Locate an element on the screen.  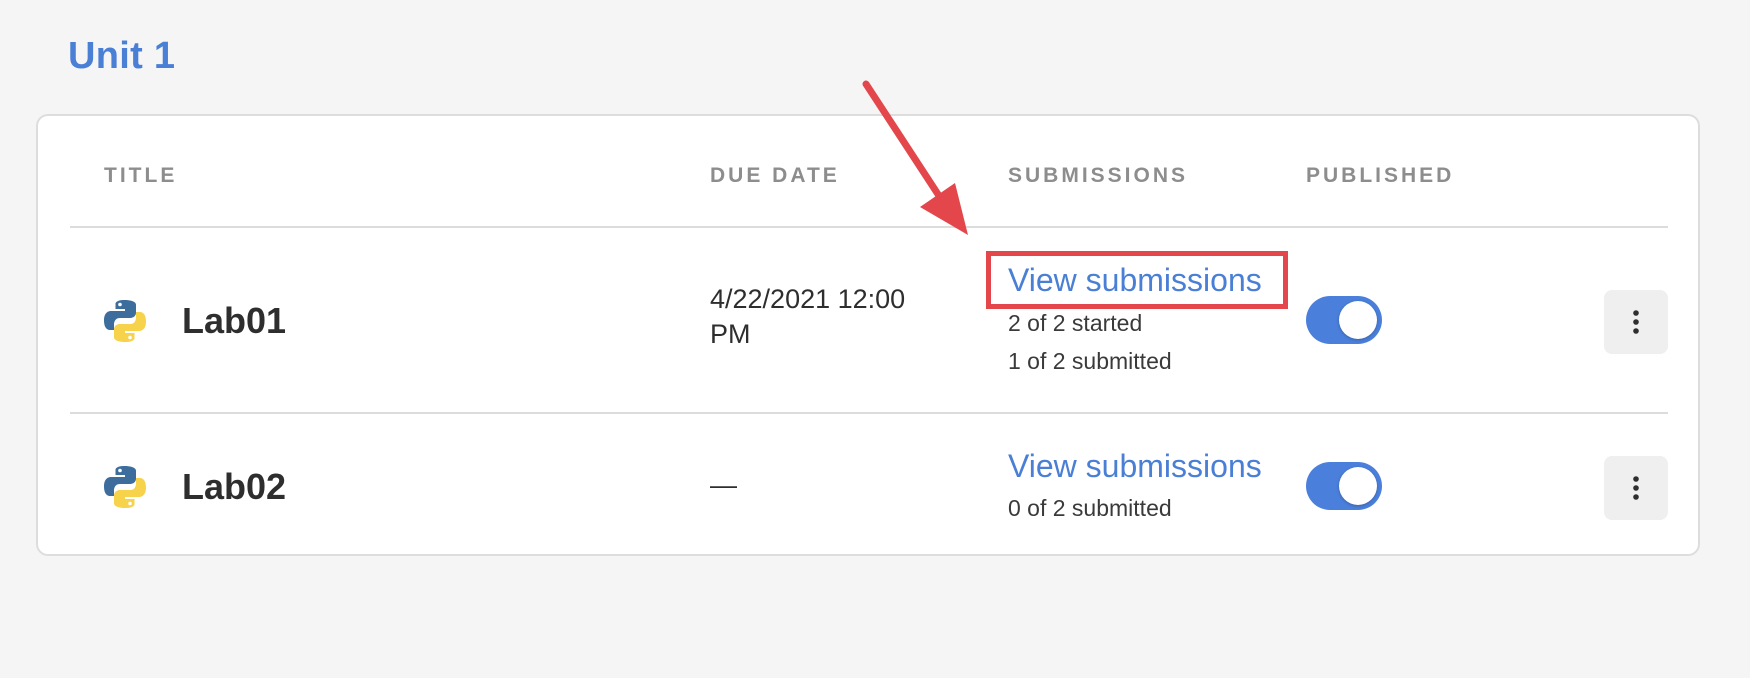
column-header-submissions: SUBMISSIONS is located at coordinates (1098, 175).